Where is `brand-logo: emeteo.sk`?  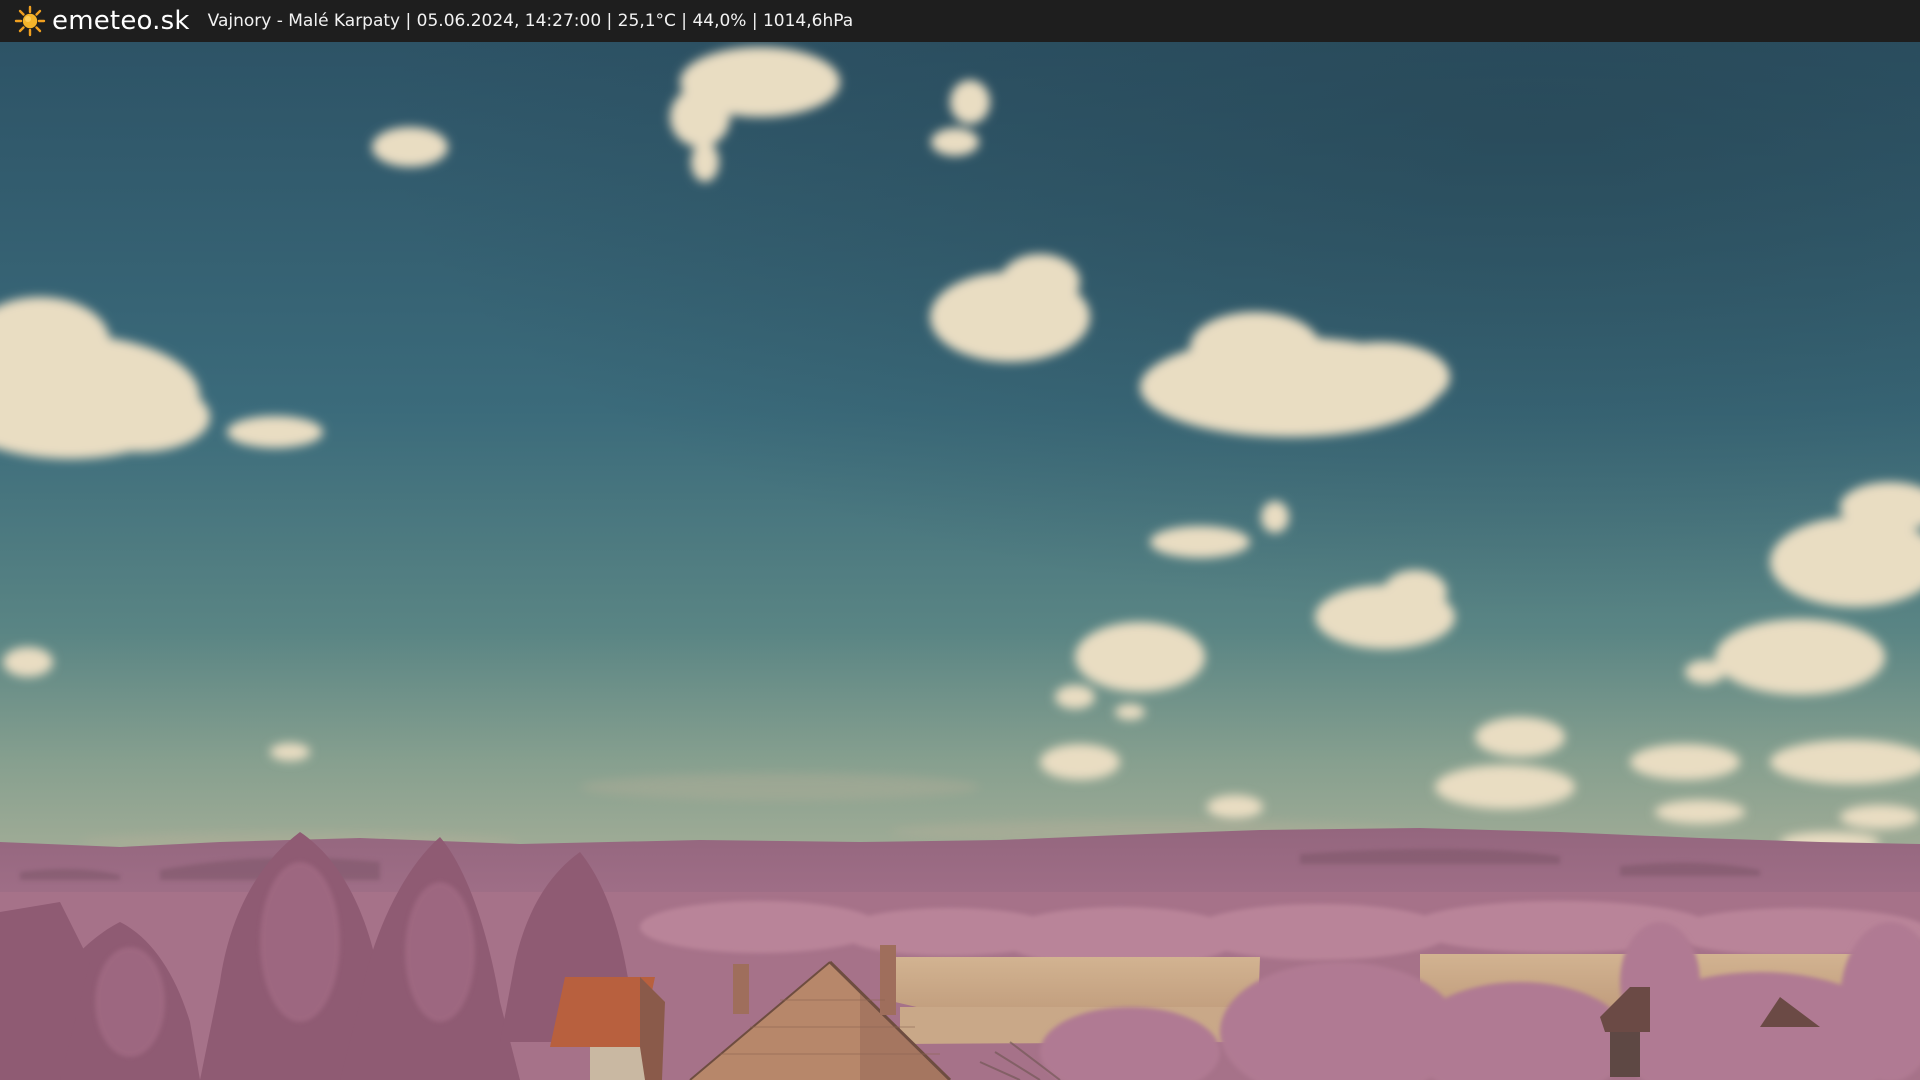 brand-logo: emeteo.sk is located at coordinates (102, 21).